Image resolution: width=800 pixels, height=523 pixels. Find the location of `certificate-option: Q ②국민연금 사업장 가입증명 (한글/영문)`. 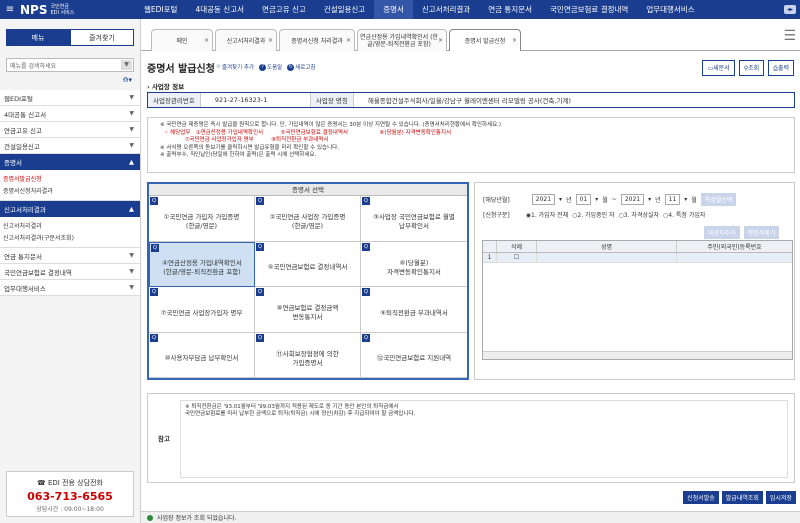

certificate-option: Q ②국민연금 사업장 가입증명 (한글/영문) is located at coordinates (308, 219).